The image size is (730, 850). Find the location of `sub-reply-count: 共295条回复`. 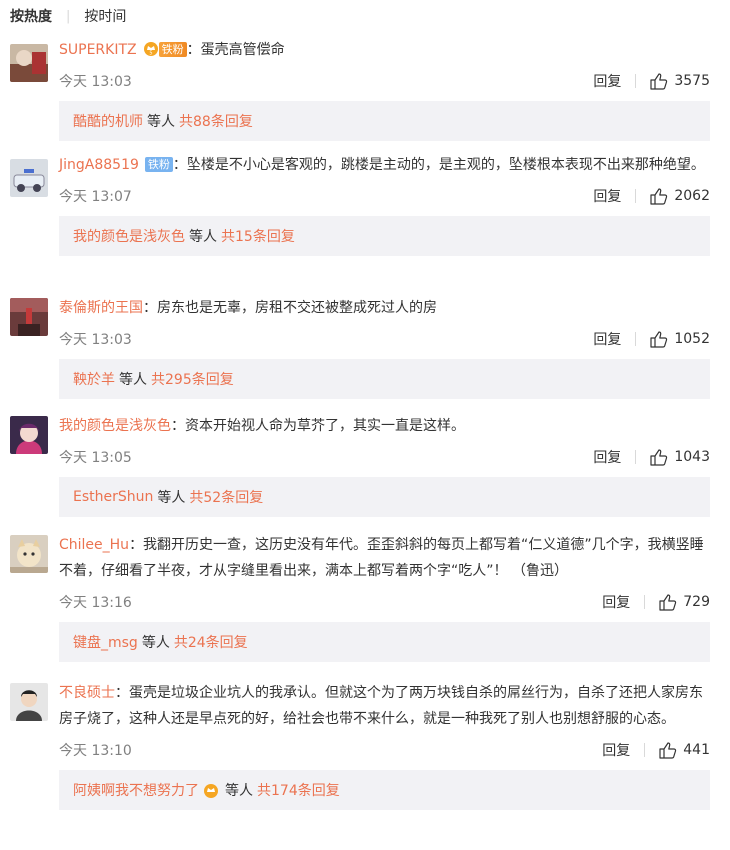

sub-reply-count: 共295条回复 is located at coordinates (192, 379).